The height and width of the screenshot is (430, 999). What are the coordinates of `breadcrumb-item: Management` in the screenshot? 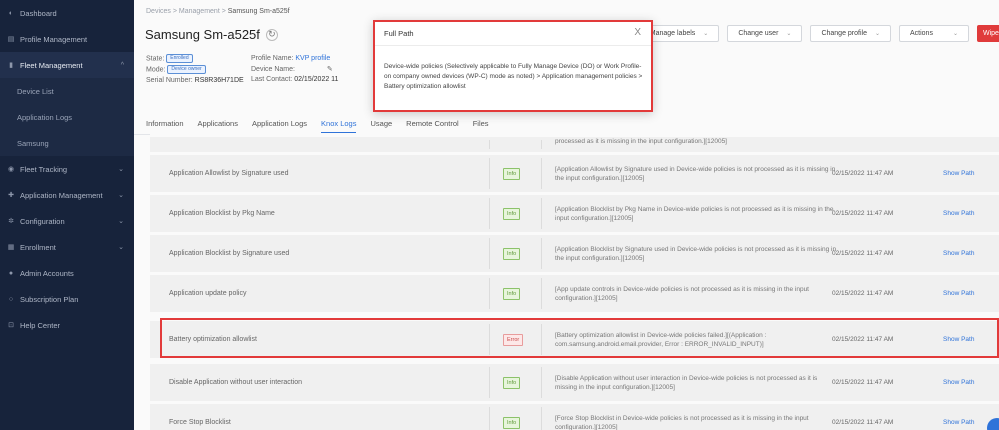 It's located at (199, 11).